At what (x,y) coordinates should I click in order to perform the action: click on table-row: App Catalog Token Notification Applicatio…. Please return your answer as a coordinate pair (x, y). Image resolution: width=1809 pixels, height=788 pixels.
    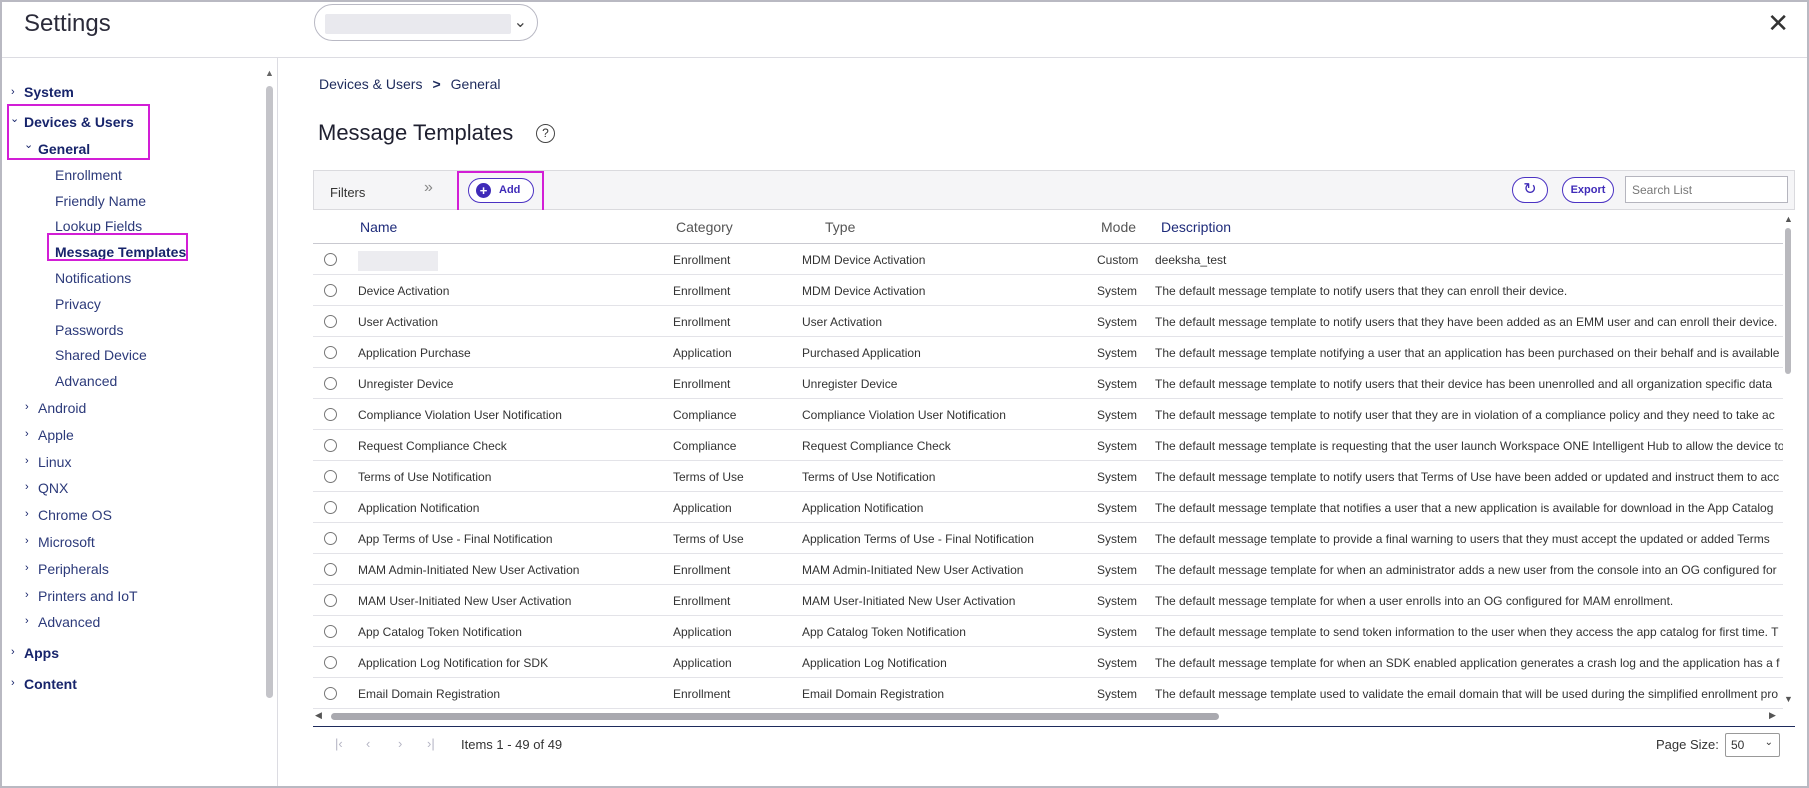
    Looking at the image, I should click on (1048, 631).